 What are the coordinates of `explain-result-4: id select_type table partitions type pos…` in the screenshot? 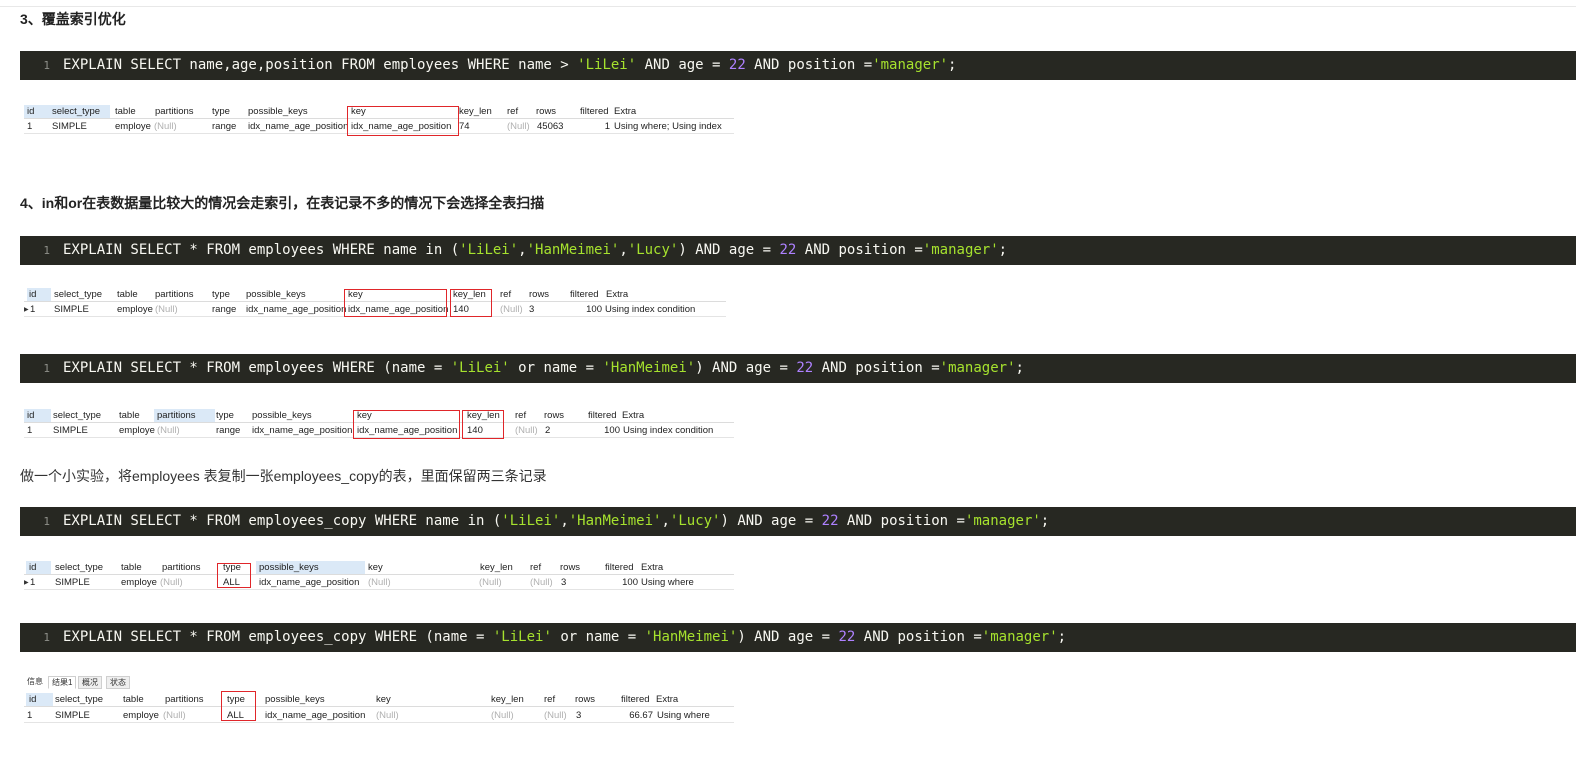 It's located at (379, 576).